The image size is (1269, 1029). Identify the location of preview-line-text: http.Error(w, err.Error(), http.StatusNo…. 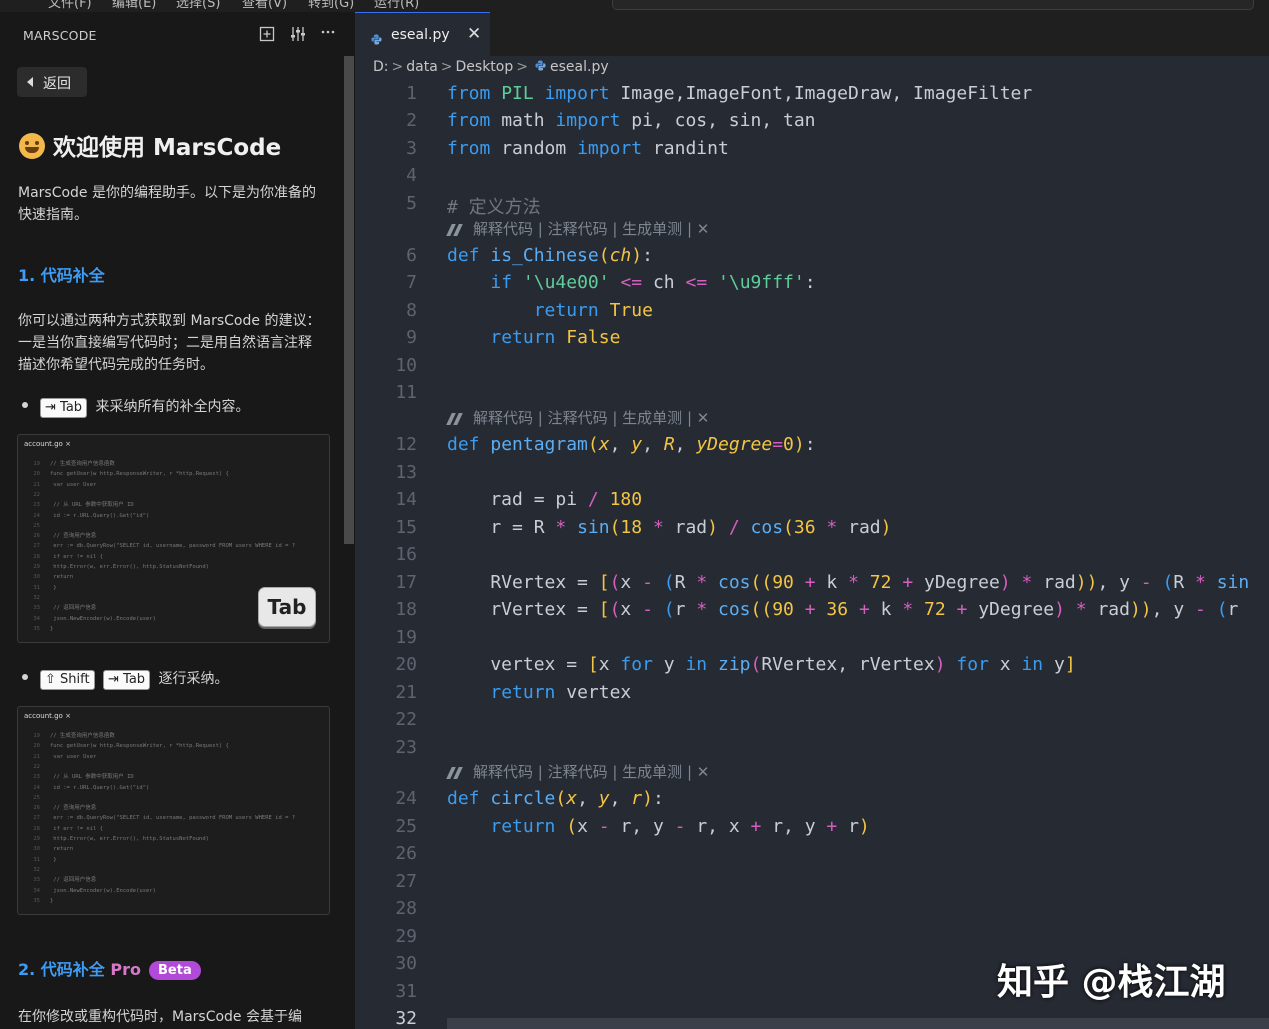
(129, 839).